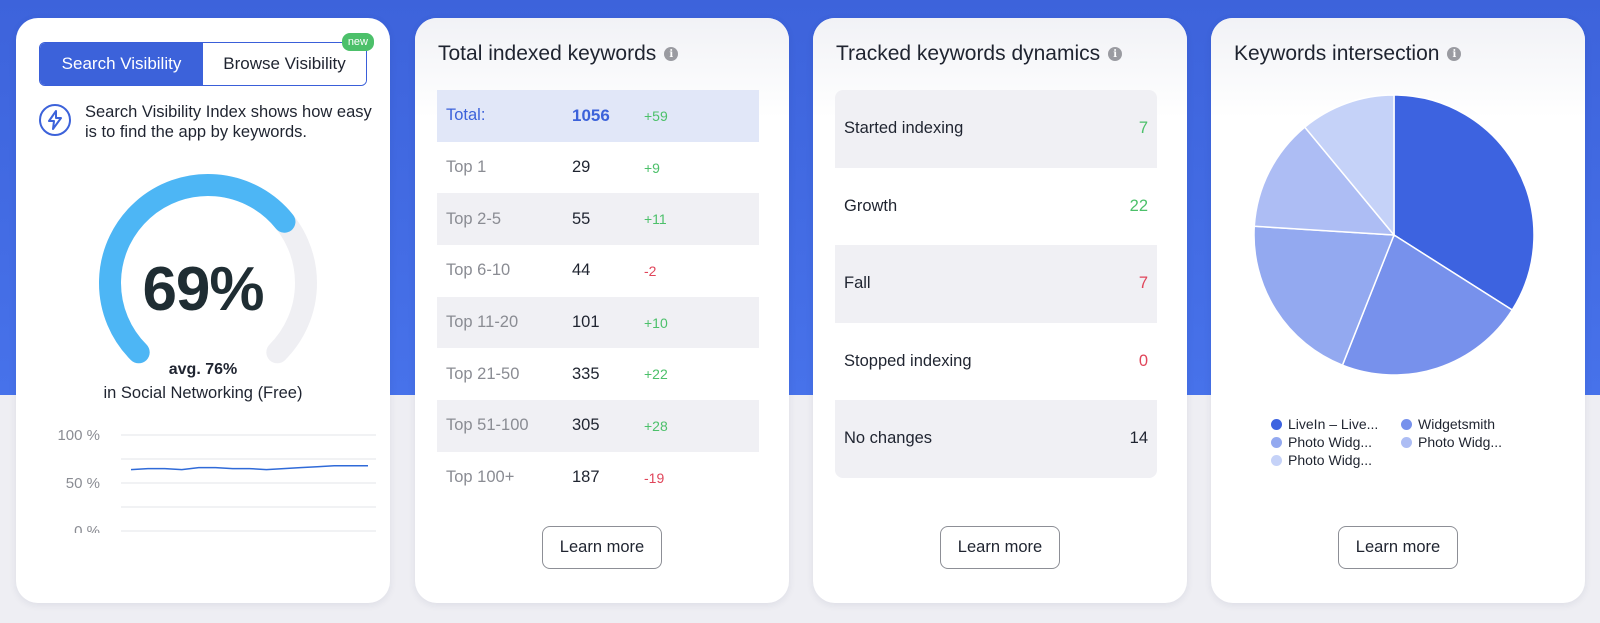 This screenshot has width=1600, height=623. Describe the element at coordinates (598, 271) in the screenshot. I see `table-row: Top 6-10 44 -2` at that location.